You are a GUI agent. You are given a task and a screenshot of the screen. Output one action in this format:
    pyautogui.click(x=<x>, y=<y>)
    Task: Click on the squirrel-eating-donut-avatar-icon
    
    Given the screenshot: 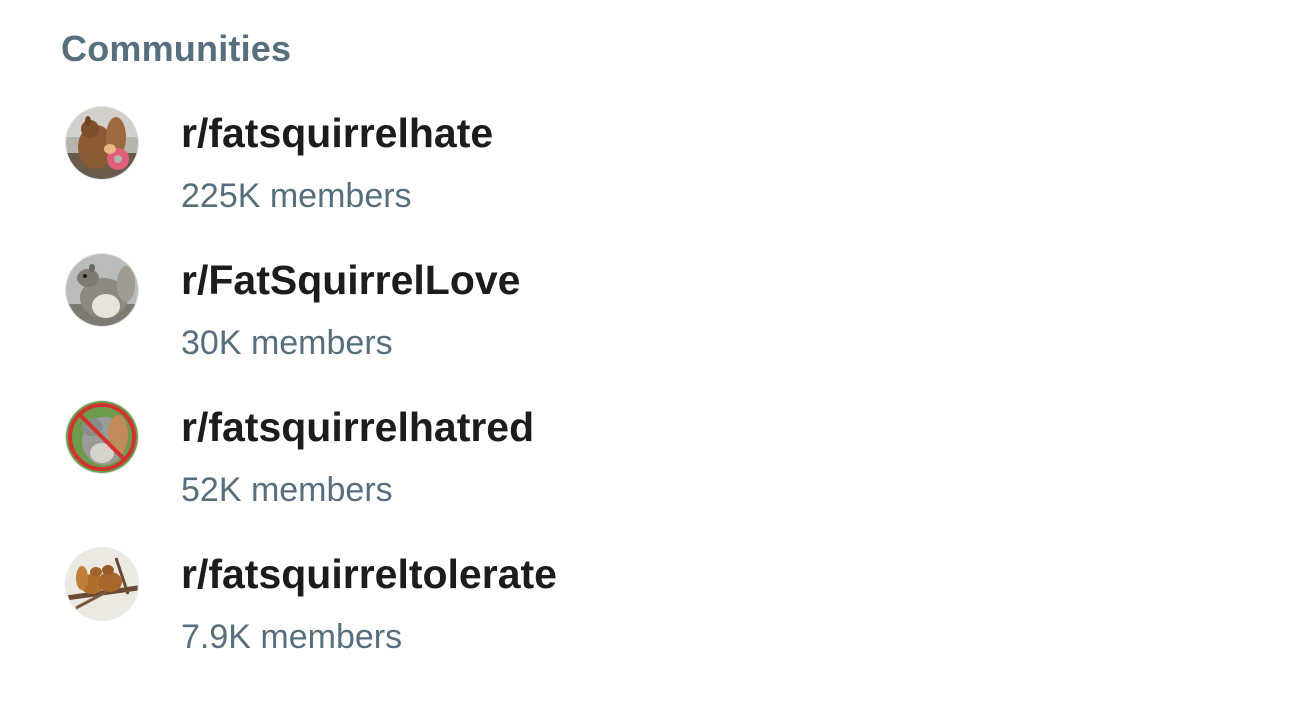 What is the action you would take?
    pyautogui.click(x=102, y=143)
    